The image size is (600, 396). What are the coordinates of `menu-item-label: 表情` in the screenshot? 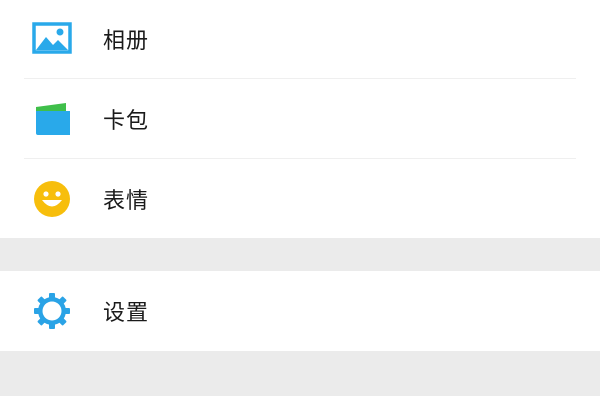 It's located at (126, 201).